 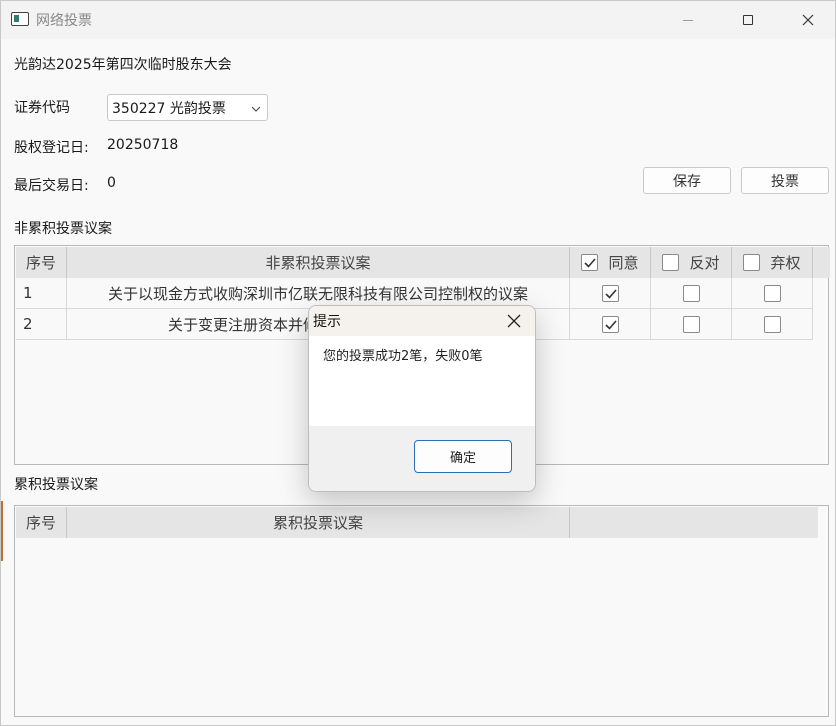 What do you see at coordinates (785, 263) in the screenshot?
I see `header-abstain-label: 弃权` at bounding box center [785, 263].